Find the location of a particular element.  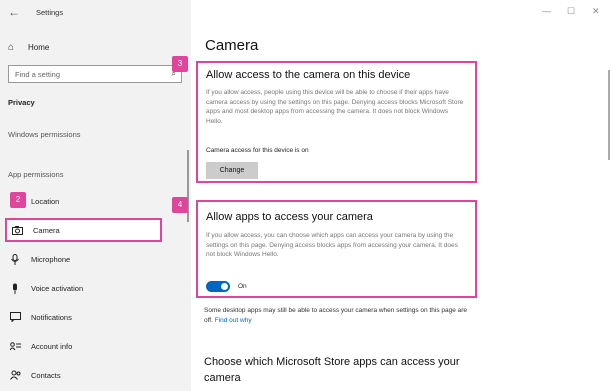

camera-icon is located at coordinates (17, 230).